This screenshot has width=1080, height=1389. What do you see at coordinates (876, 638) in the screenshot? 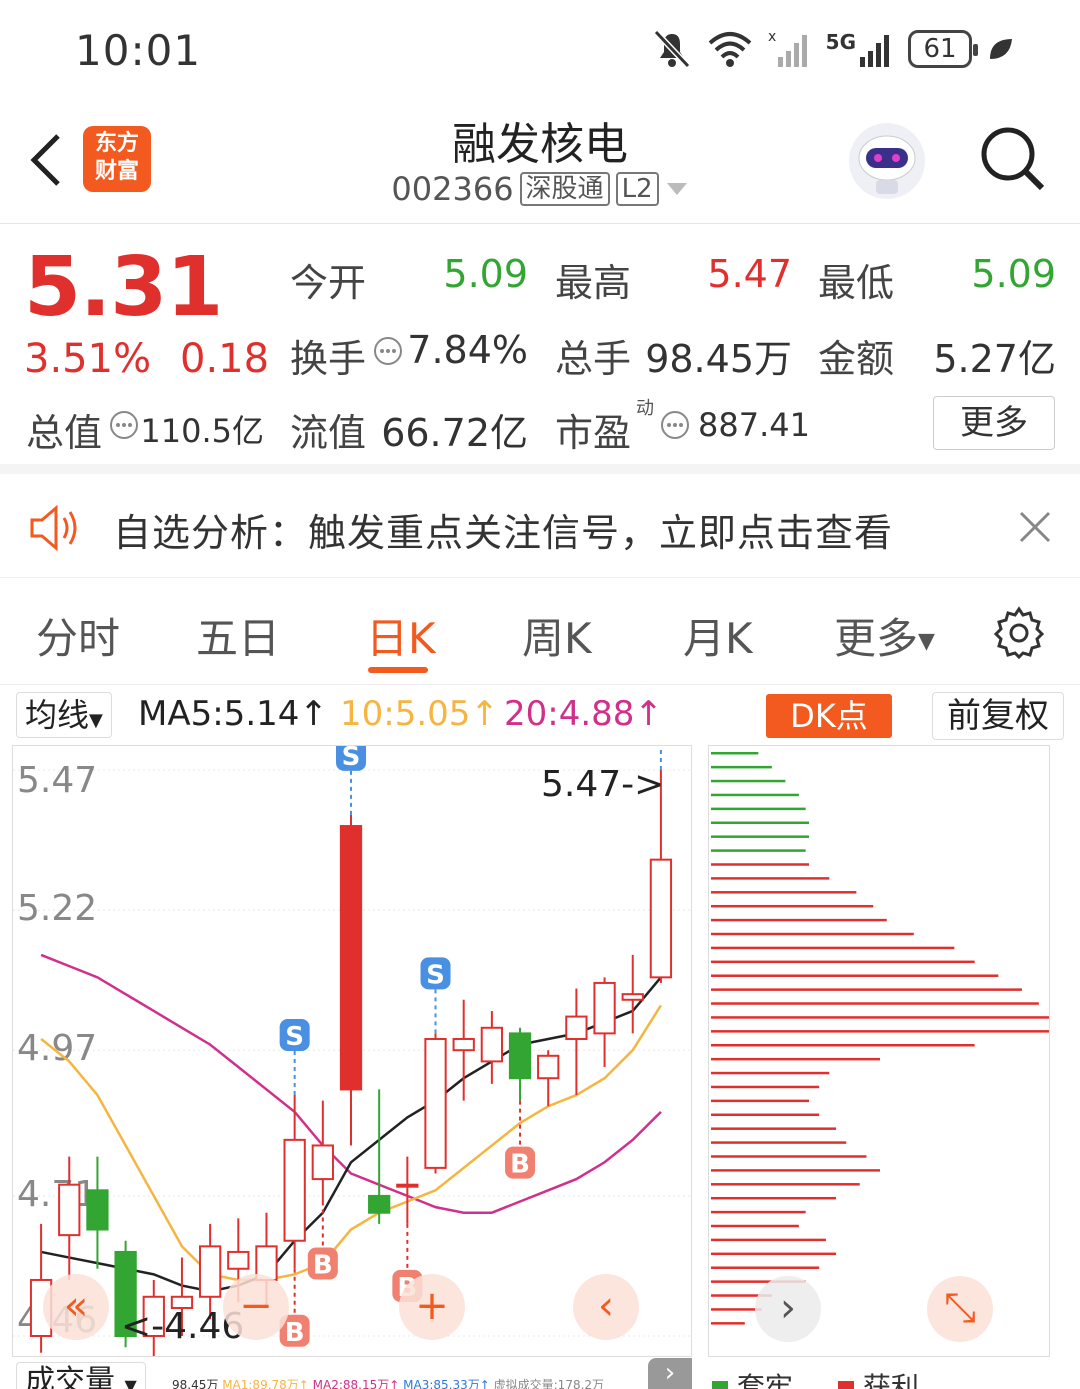
I see `tab-more-label: 更多` at bounding box center [876, 638].